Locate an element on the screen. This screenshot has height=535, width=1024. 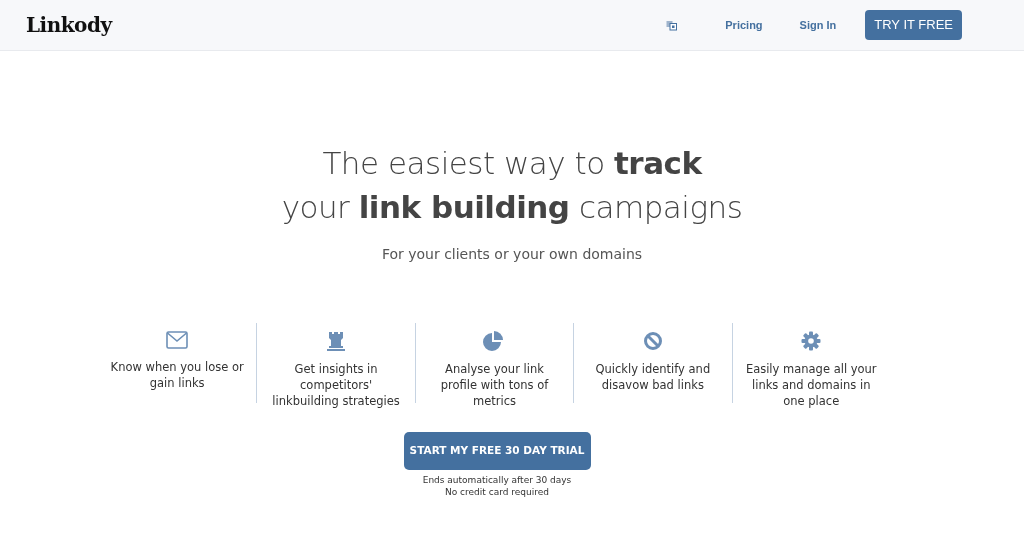
headline: The easiest way to track your link building campaigns is located at coordinates (512, 185).